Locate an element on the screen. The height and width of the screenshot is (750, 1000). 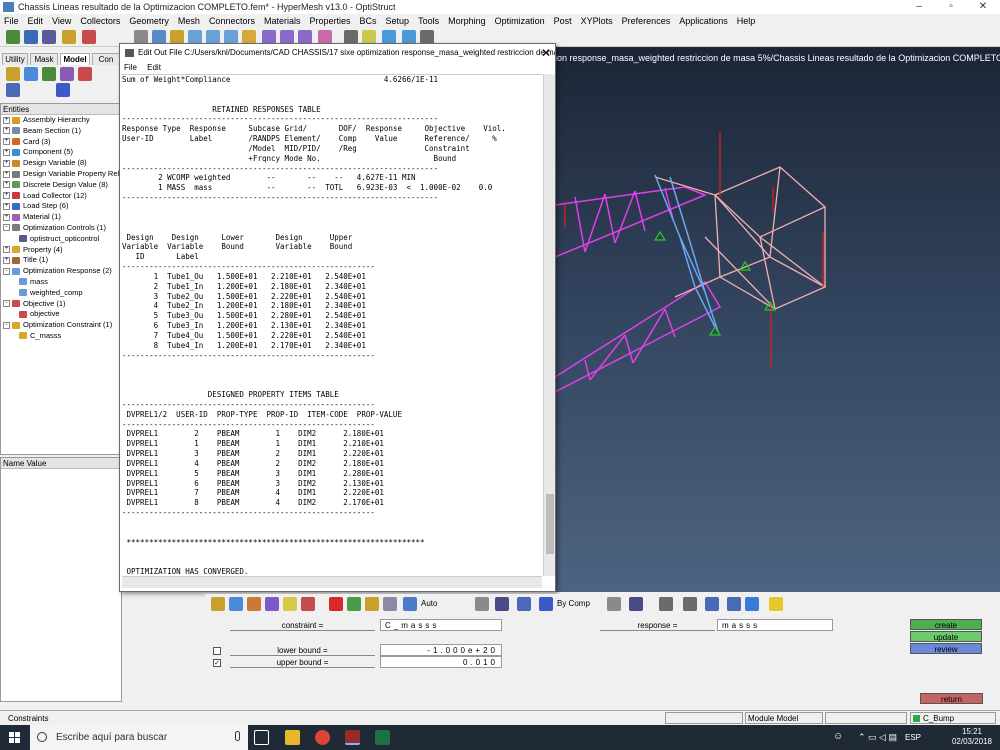
output-menu-file: File is located at coordinates (130, 67).